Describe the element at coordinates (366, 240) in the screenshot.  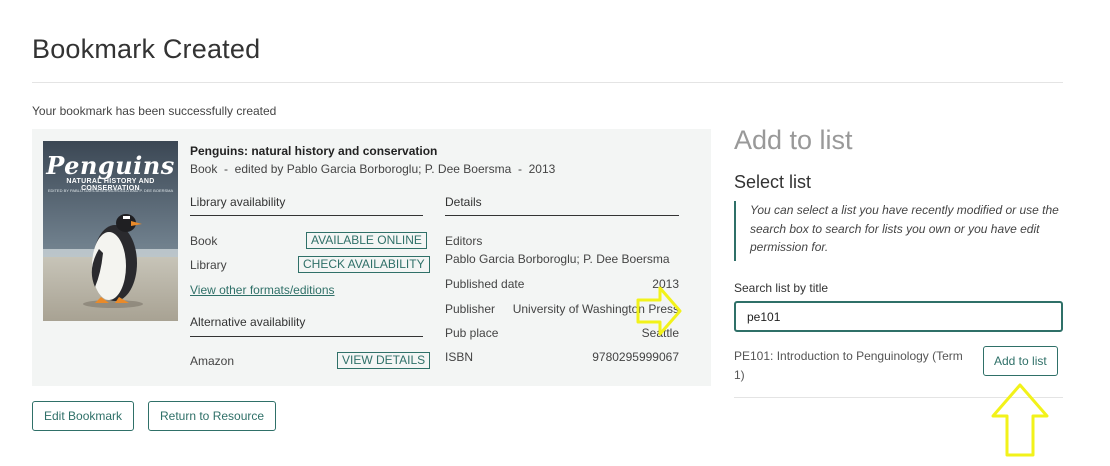
I see `available-online-button: AVAILABLE ONLINE` at that location.